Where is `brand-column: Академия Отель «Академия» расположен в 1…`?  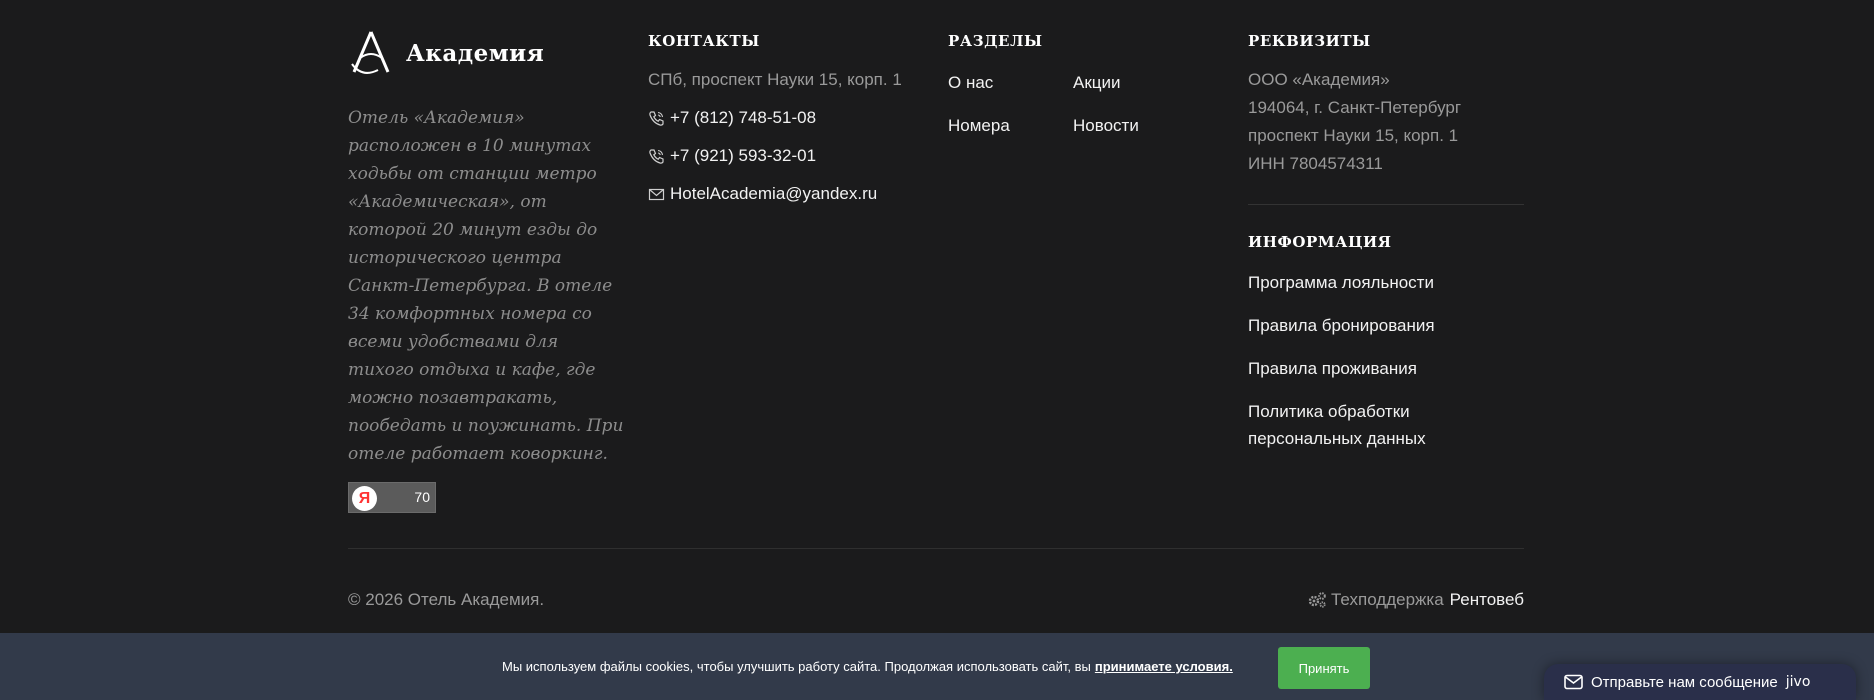
brand-column: Академия Отель «Академия» расположен в 1… is located at coordinates (488, 270).